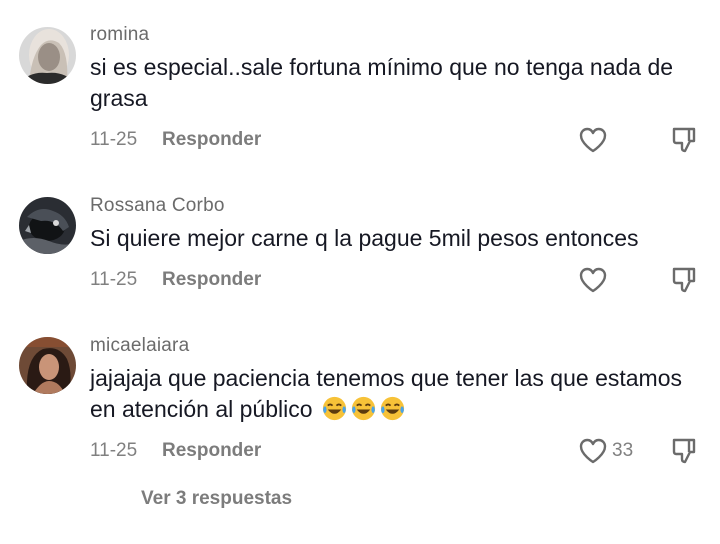  I want to click on tears-of-joy-emoji-group, so click(362, 409).